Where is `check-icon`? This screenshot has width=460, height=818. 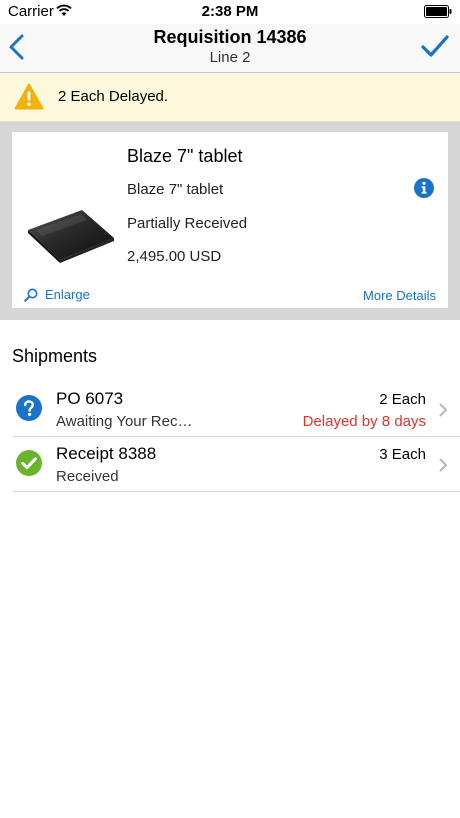 check-icon is located at coordinates (29, 463).